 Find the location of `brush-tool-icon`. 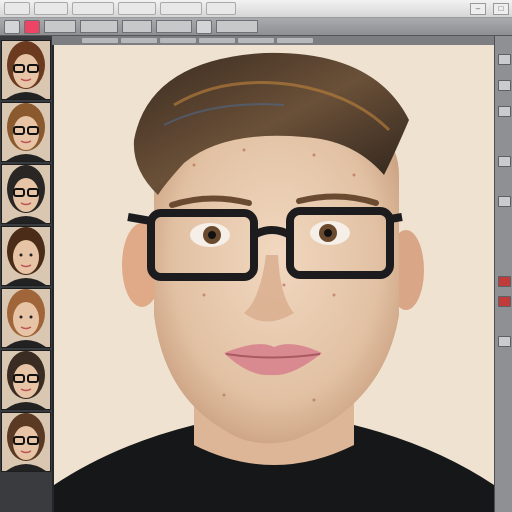

brush-tool-icon is located at coordinates (32, 26).